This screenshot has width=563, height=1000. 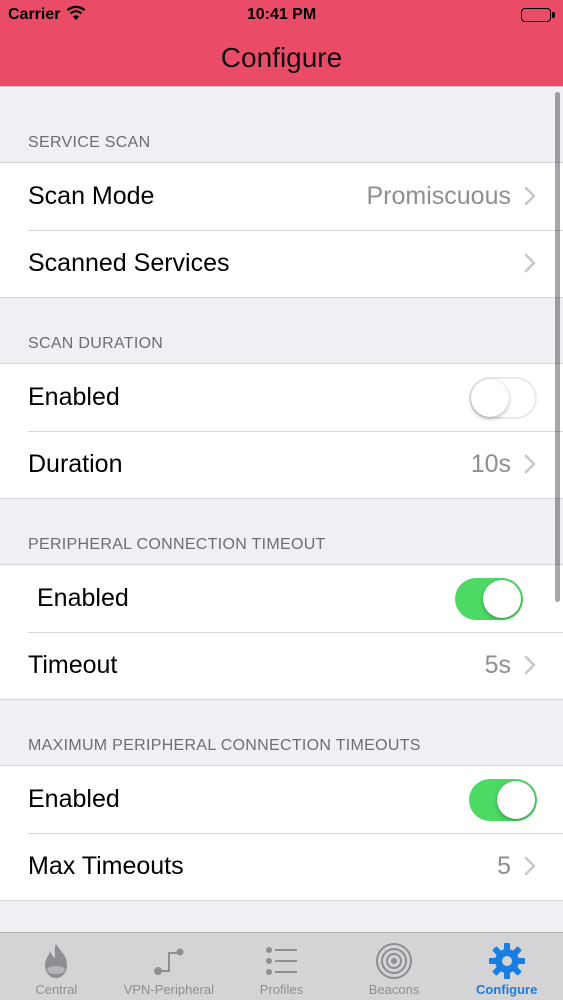 What do you see at coordinates (281, 799) in the screenshot?
I see `max-timeouts-enabled-row: Enabled` at bounding box center [281, 799].